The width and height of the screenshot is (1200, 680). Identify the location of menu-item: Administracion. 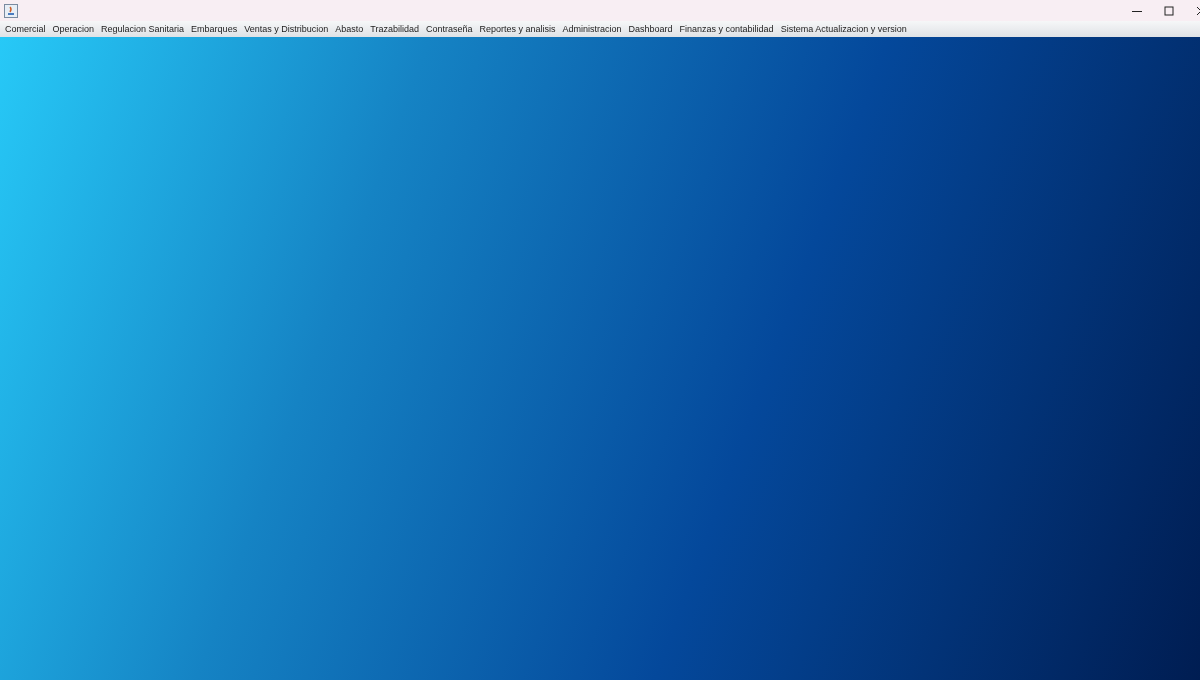
(592, 29).